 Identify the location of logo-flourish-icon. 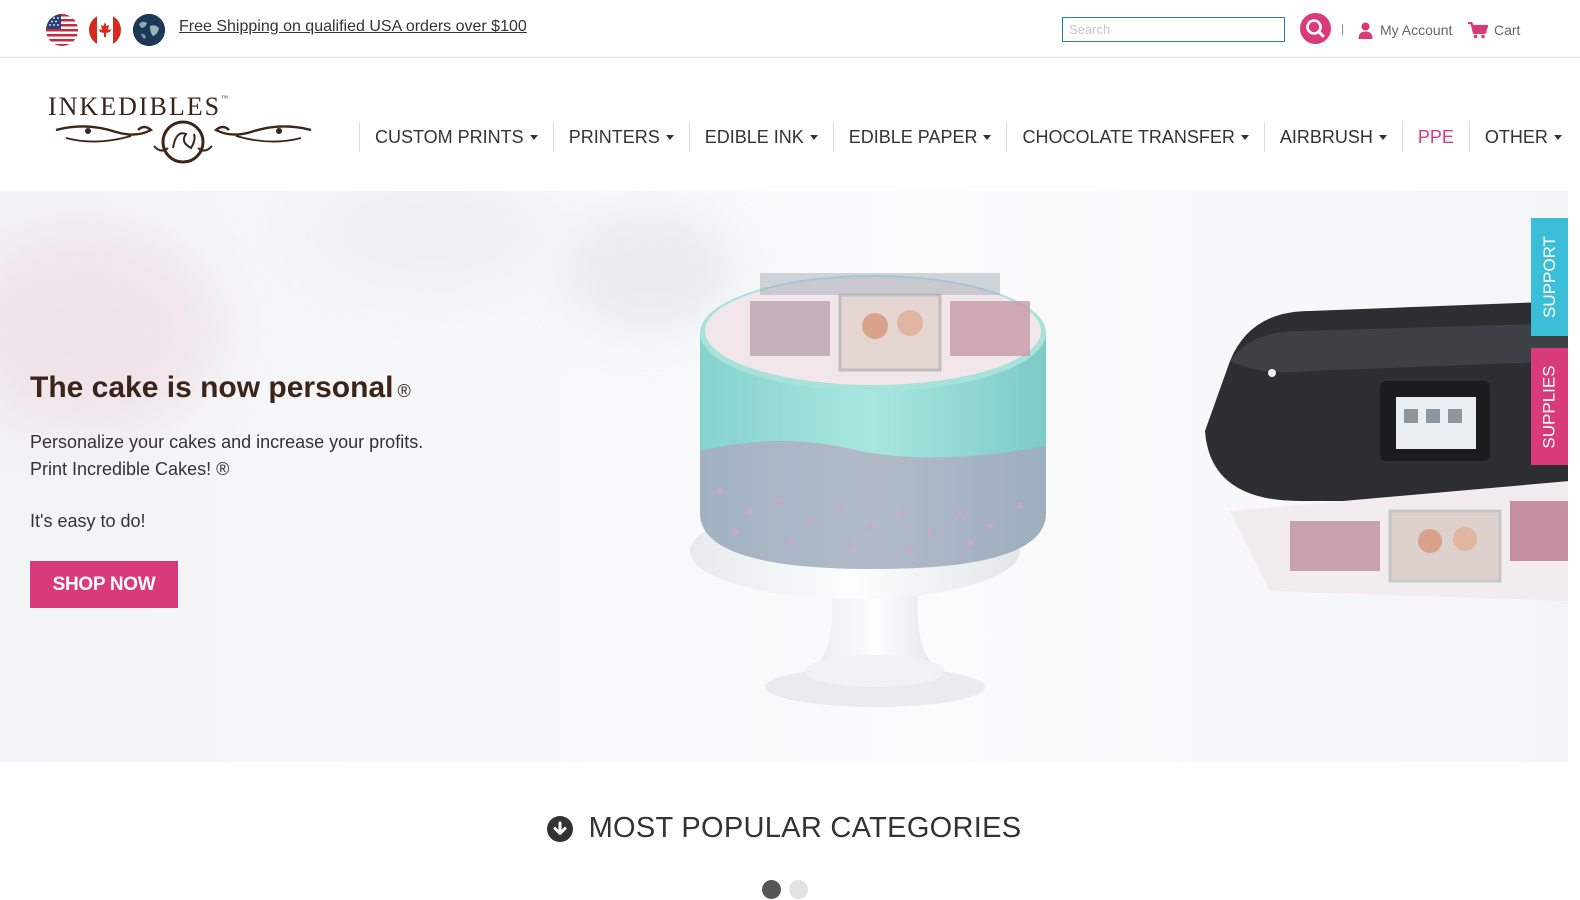
(183, 142).